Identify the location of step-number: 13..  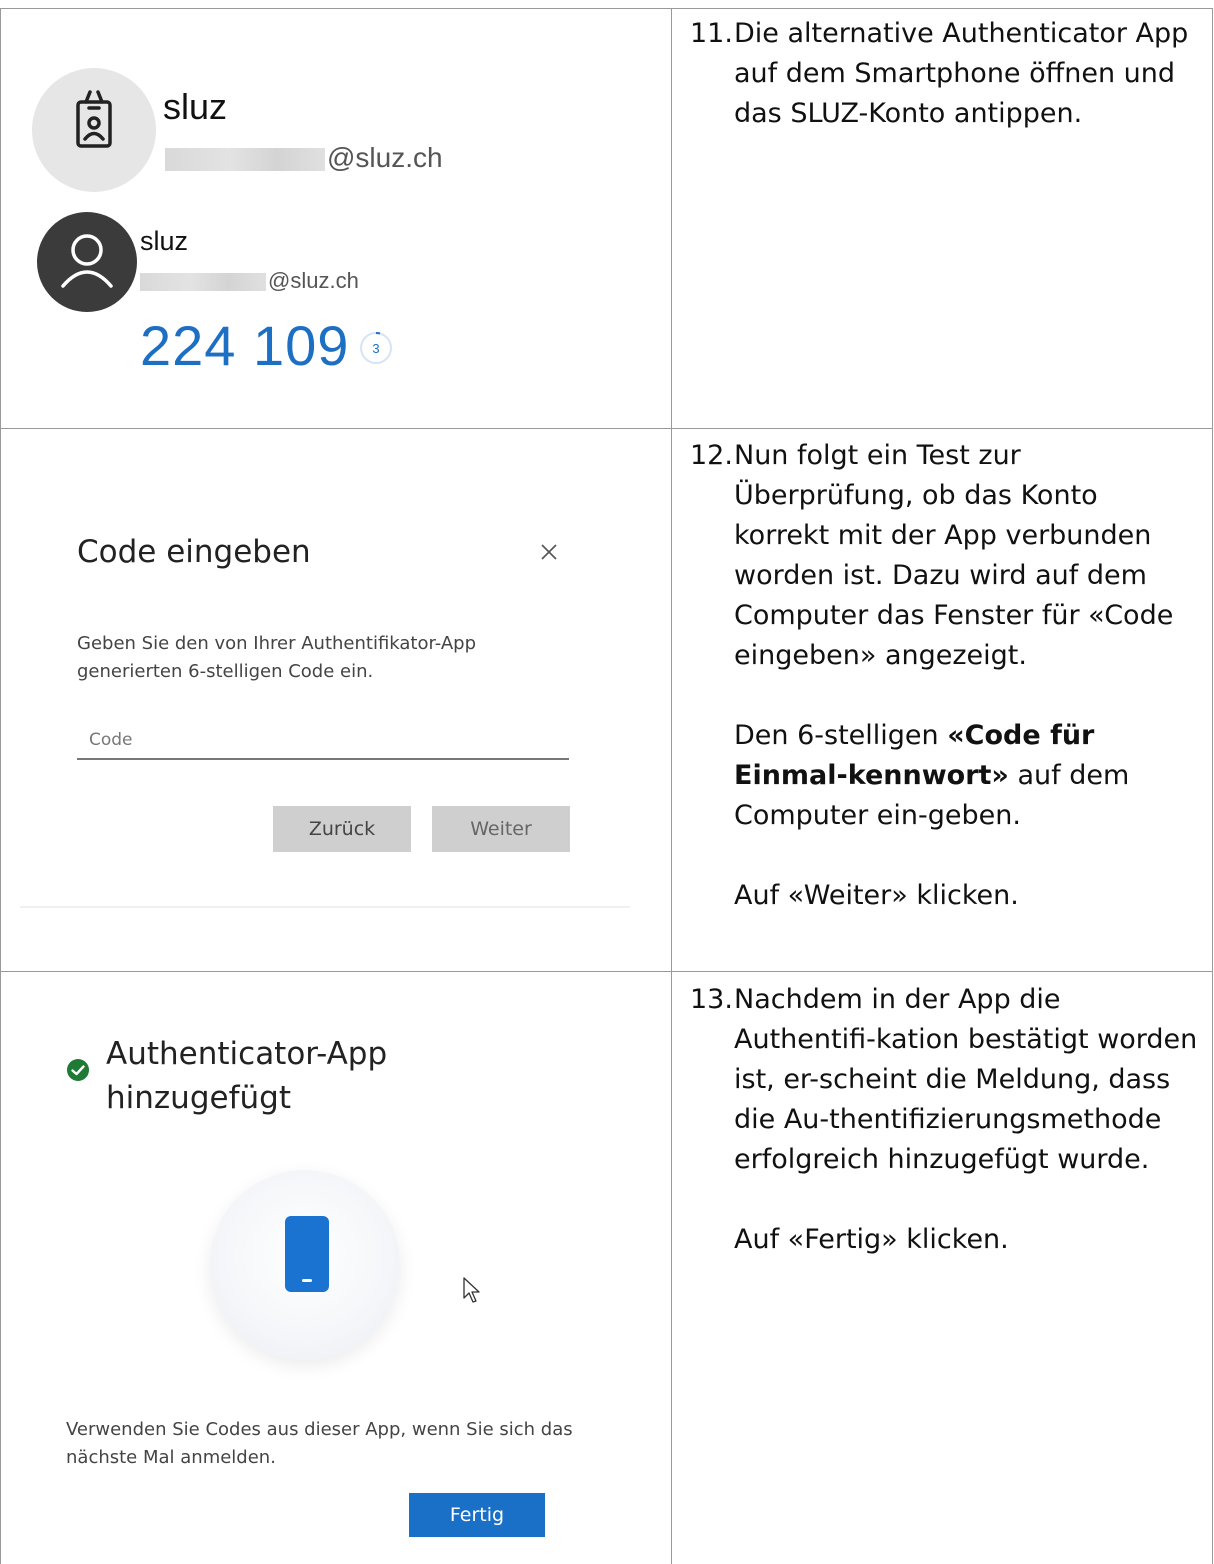
(711, 999).